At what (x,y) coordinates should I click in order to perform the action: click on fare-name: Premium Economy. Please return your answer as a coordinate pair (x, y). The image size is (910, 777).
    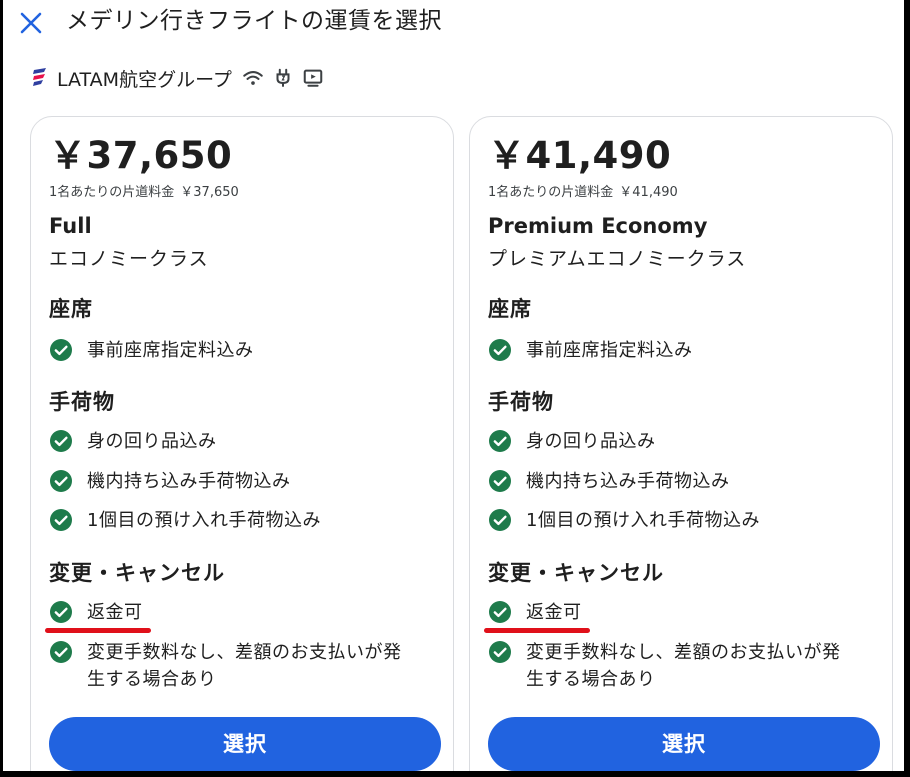
    Looking at the image, I should click on (598, 226).